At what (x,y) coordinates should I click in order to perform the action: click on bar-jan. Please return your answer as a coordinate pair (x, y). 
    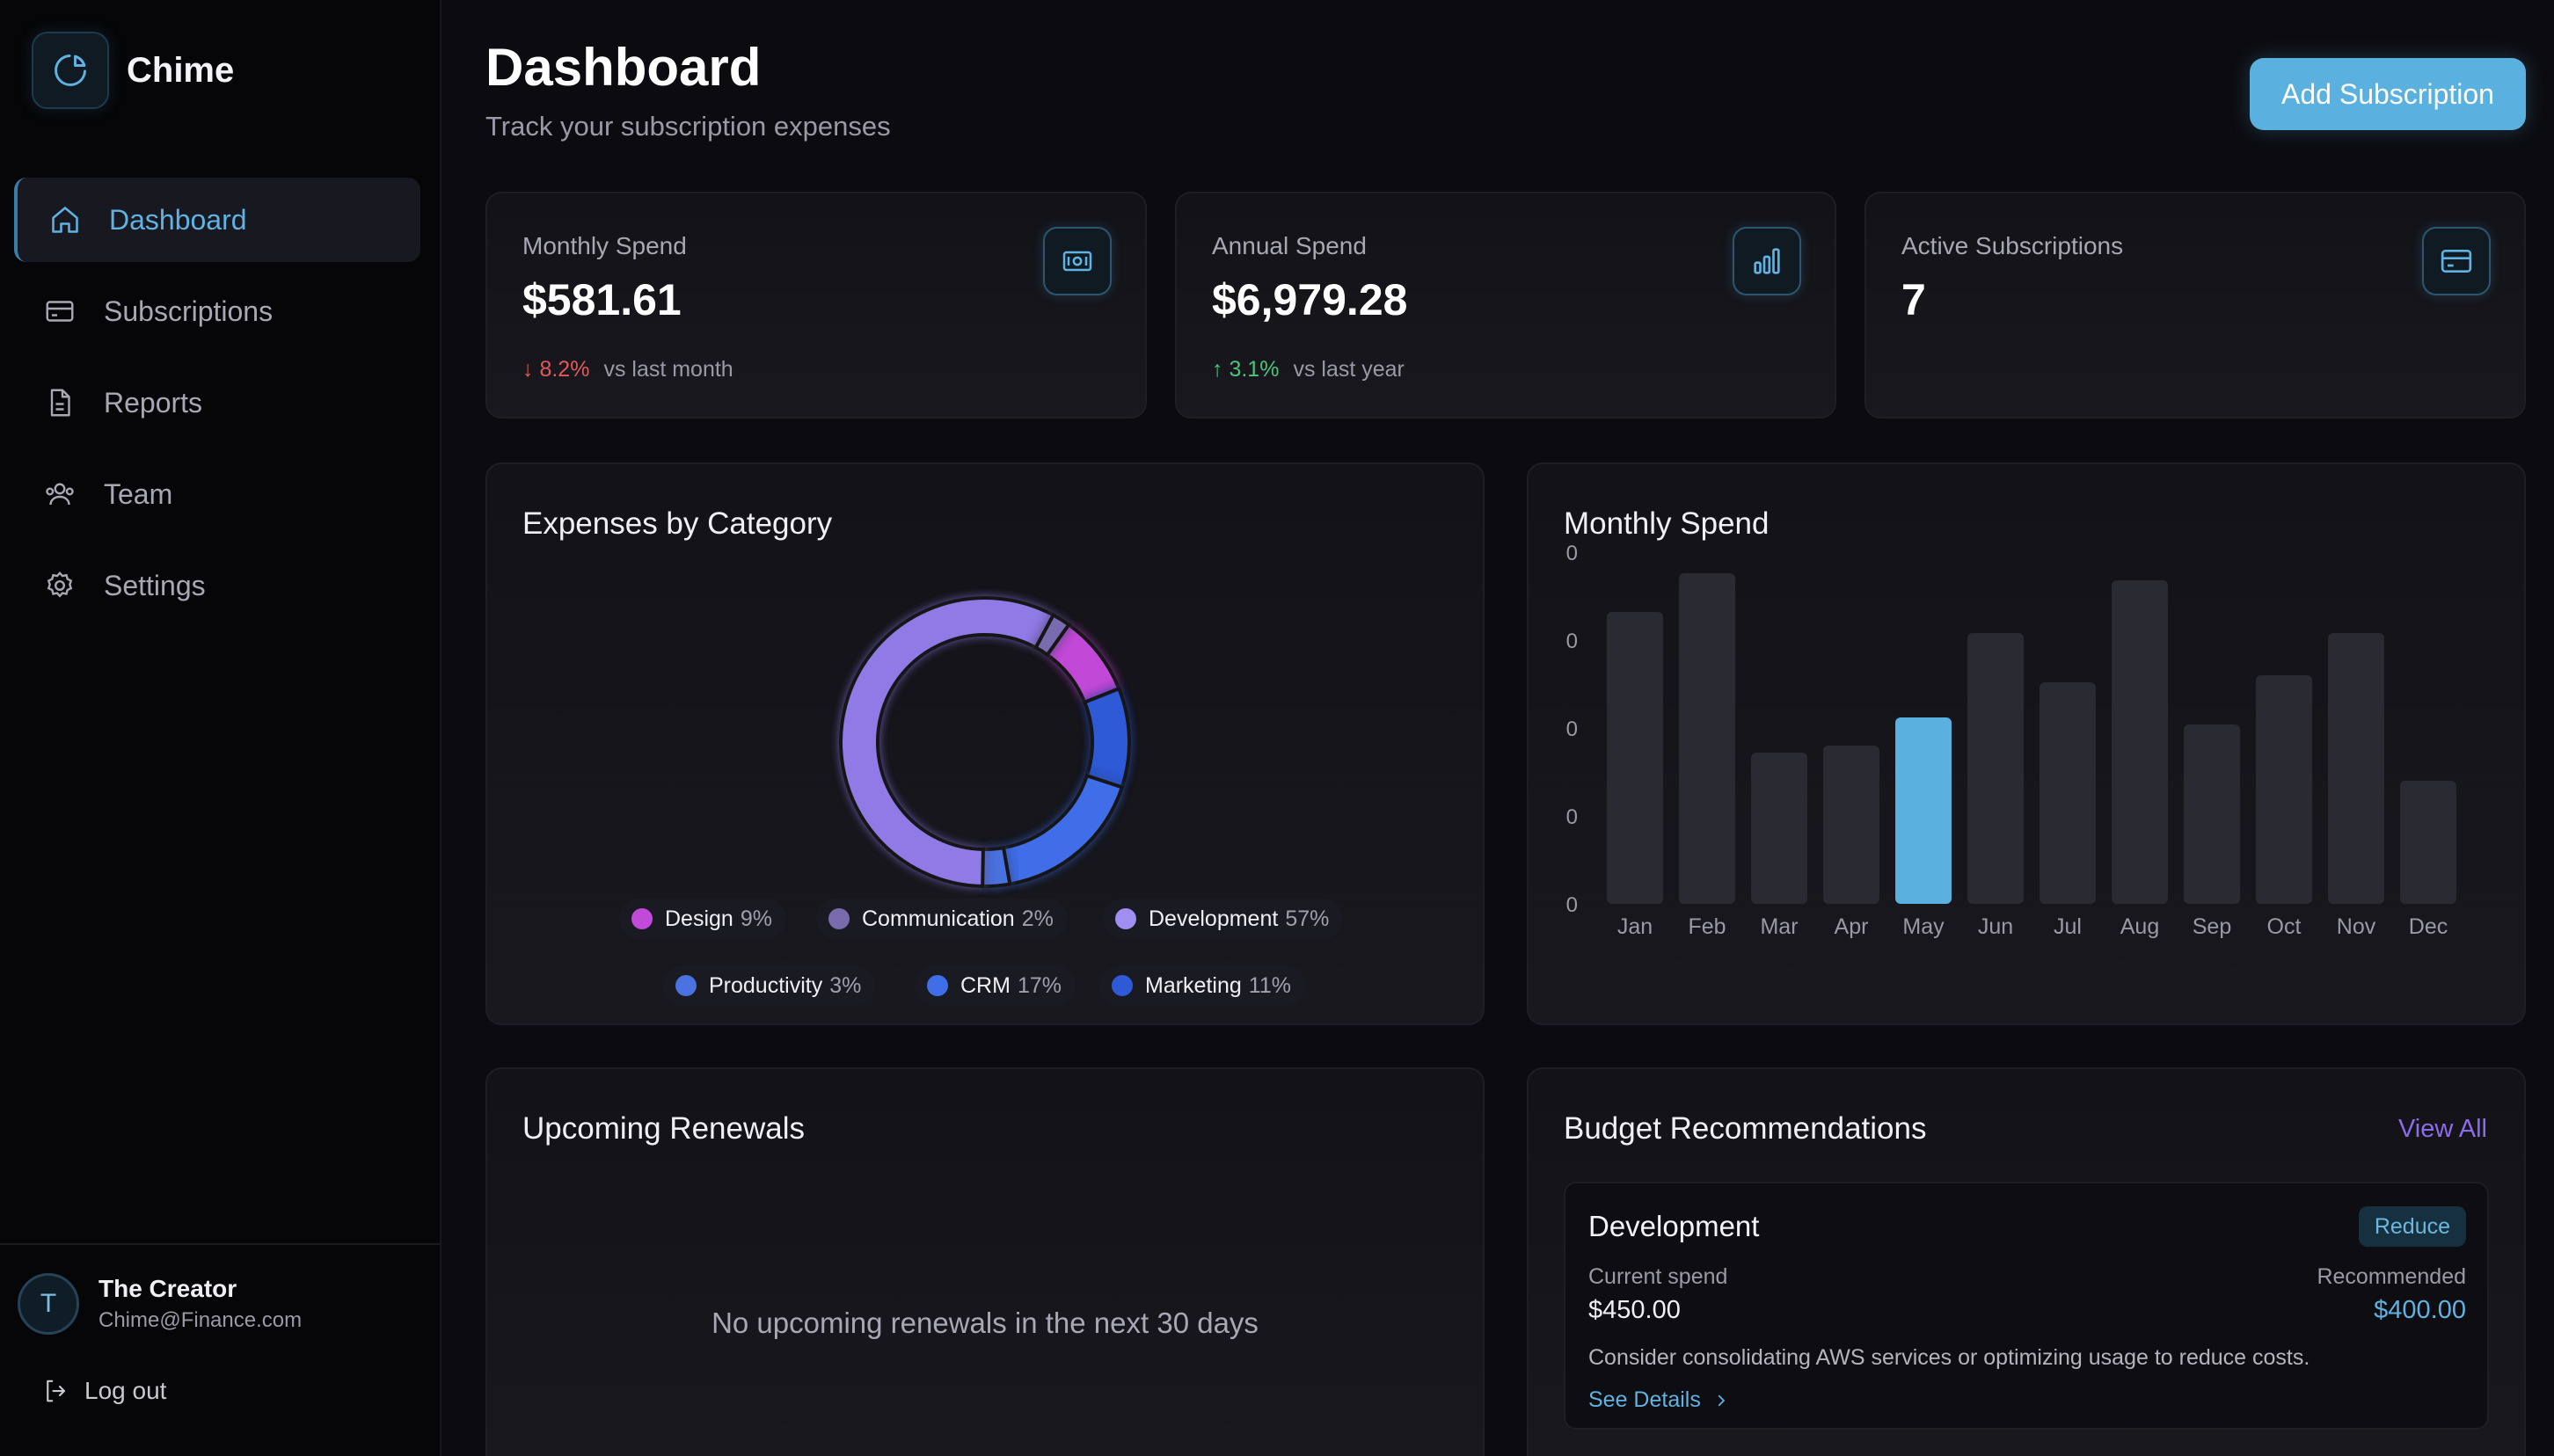
    Looking at the image, I should click on (1635, 758).